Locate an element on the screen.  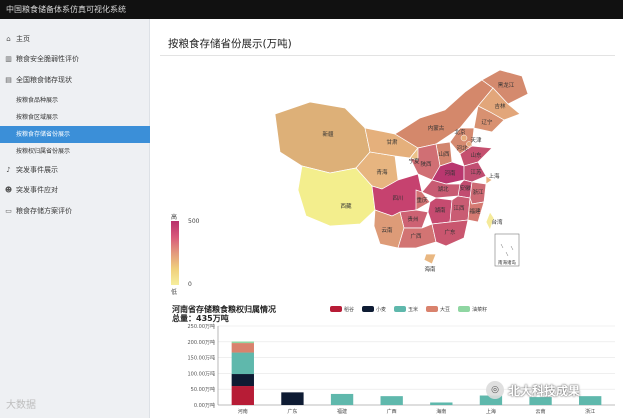
people-icon: ☻ is located at coordinates (8, 190).